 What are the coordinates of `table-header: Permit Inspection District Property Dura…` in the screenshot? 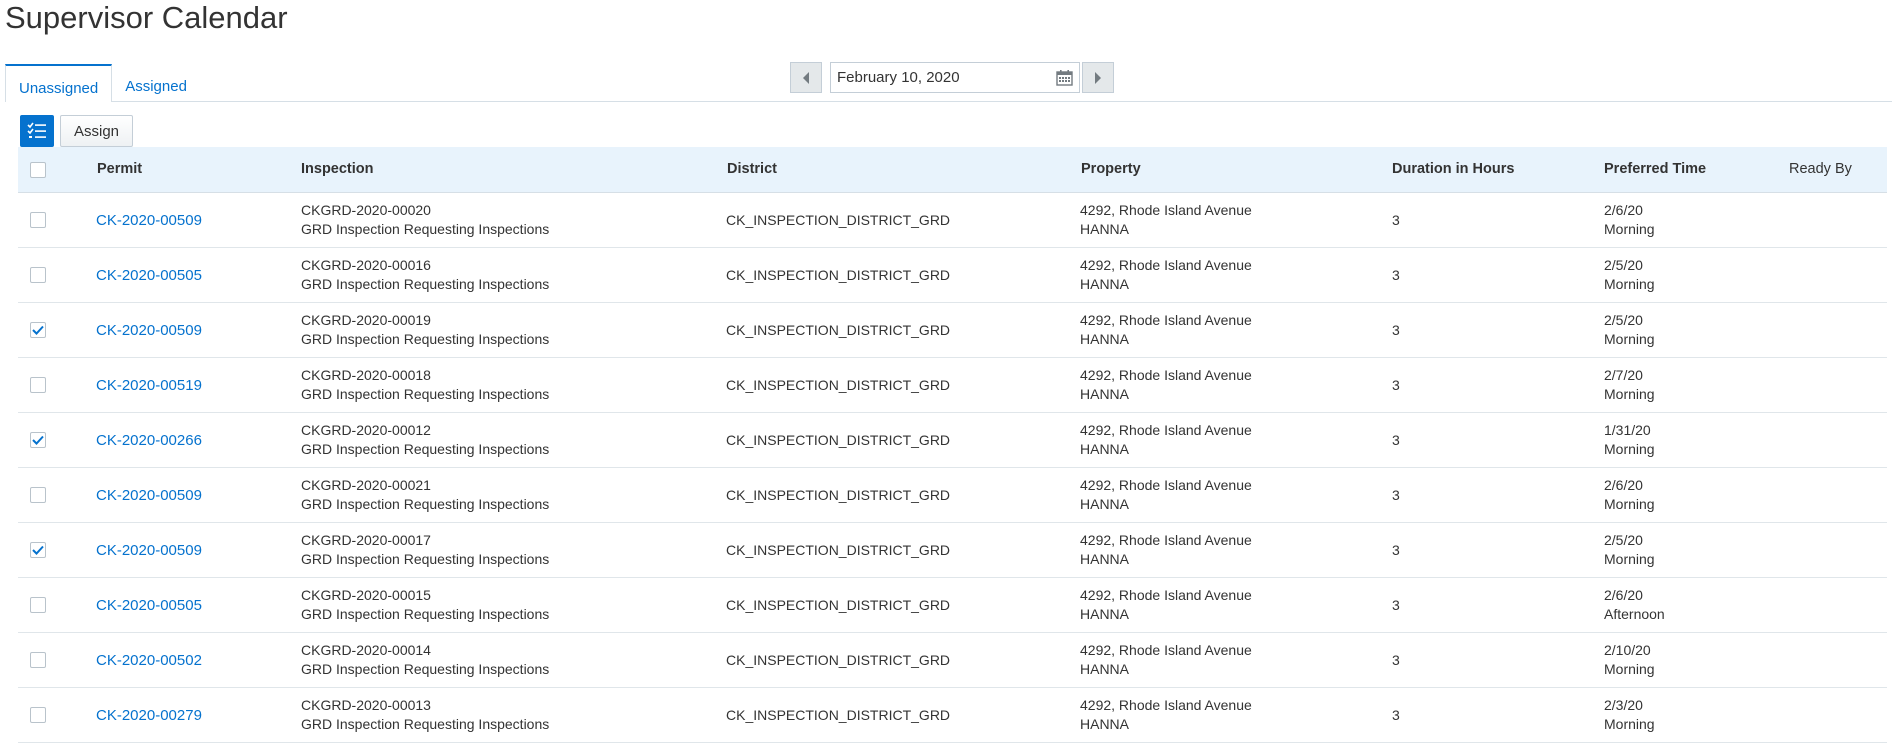 It's located at (952, 170).